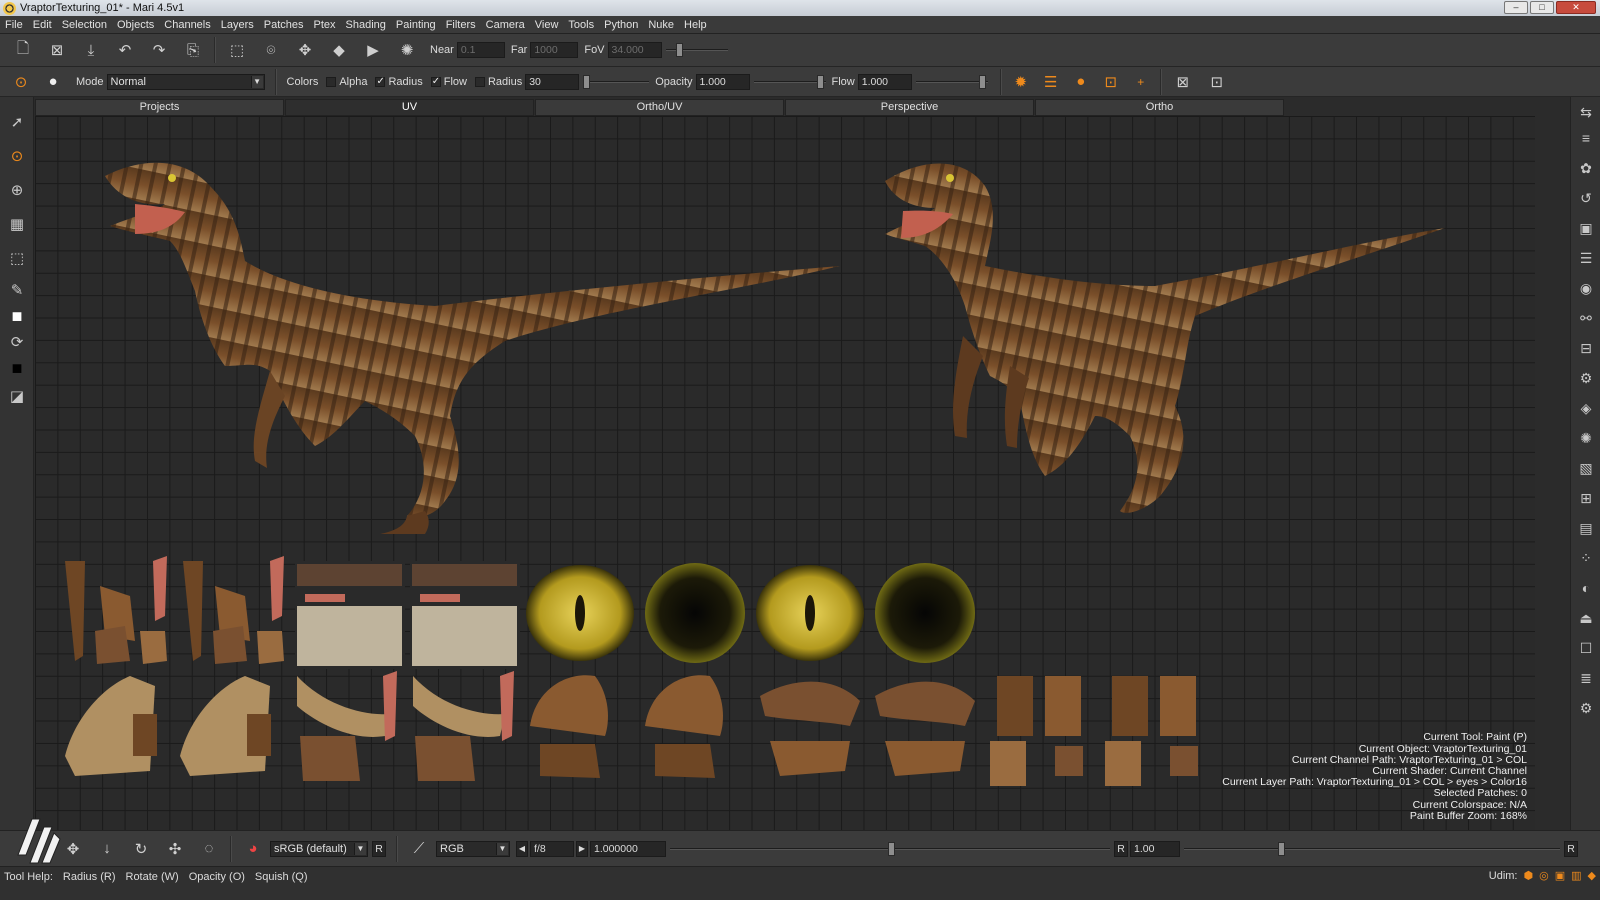  Describe the element at coordinates (1586, 138) in the screenshot. I see `layers-palette-icon: ≡` at that location.